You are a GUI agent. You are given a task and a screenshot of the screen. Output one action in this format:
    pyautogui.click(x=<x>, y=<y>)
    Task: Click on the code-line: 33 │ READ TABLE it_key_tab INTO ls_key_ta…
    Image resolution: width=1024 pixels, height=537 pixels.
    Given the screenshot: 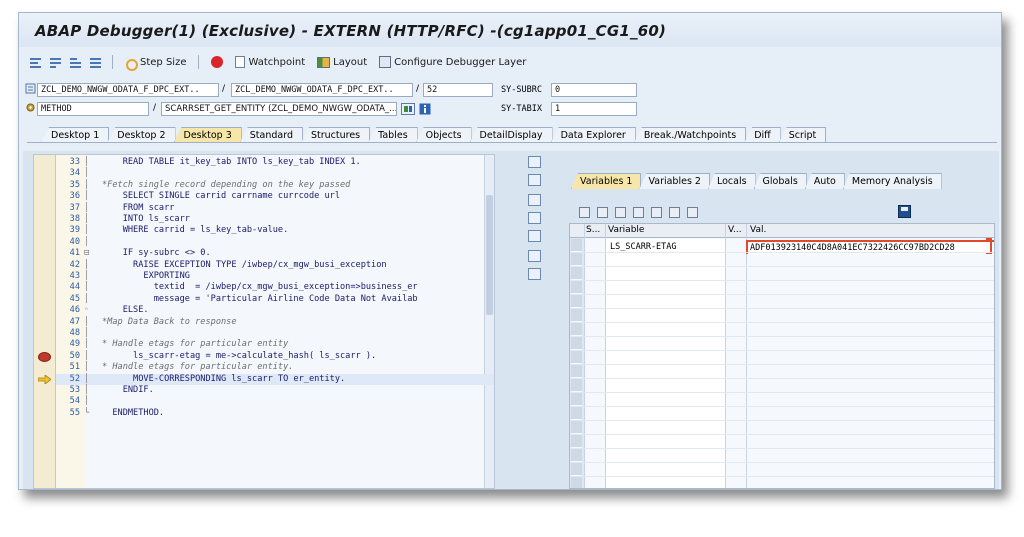 What is the action you would take?
    pyautogui.click(x=275, y=162)
    